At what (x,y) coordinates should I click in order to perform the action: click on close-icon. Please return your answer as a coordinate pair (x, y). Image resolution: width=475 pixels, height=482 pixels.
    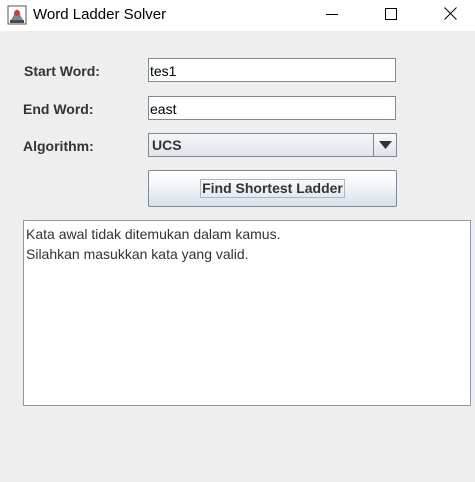
    Looking at the image, I should click on (450, 15).